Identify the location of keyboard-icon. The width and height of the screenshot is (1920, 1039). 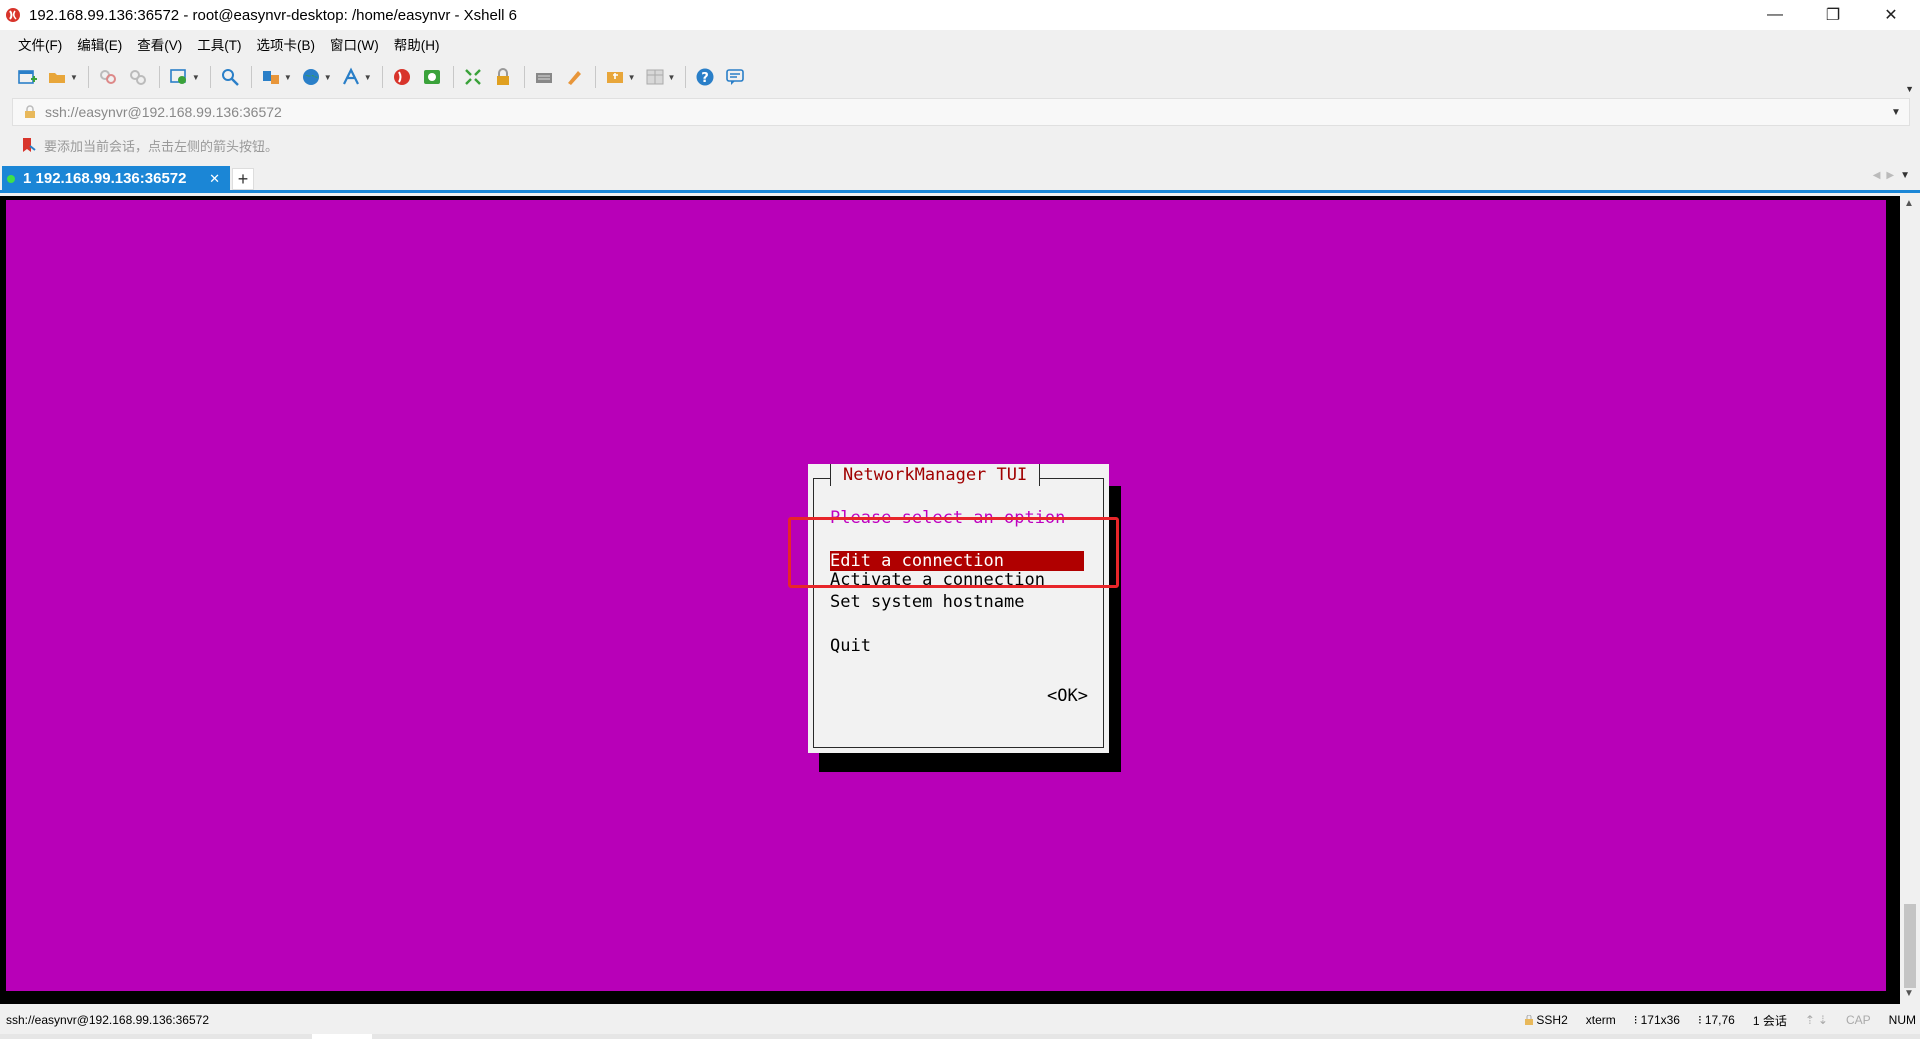
(544, 77).